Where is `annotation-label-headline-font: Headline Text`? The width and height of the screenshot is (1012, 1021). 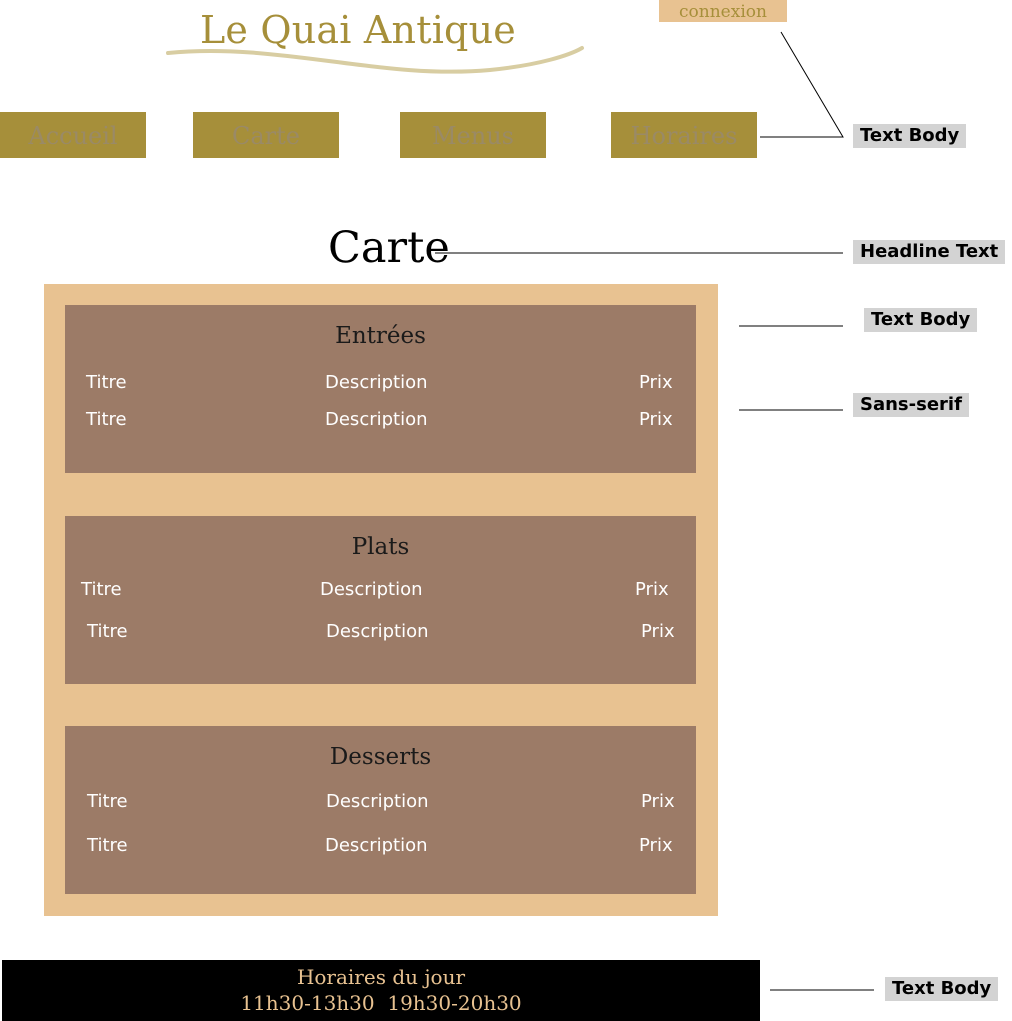
annotation-label-headline-font: Headline Text is located at coordinates (929, 252).